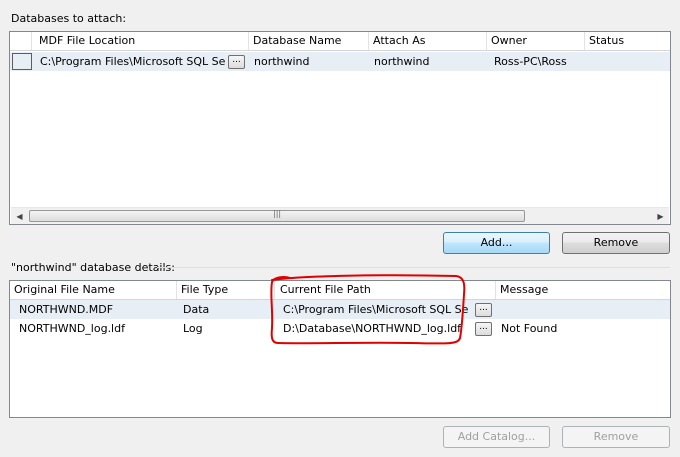 The image size is (680, 457). What do you see at coordinates (537, 61) in the screenshot?
I see `cell-owner: Ross-PC\Ross` at bounding box center [537, 61].